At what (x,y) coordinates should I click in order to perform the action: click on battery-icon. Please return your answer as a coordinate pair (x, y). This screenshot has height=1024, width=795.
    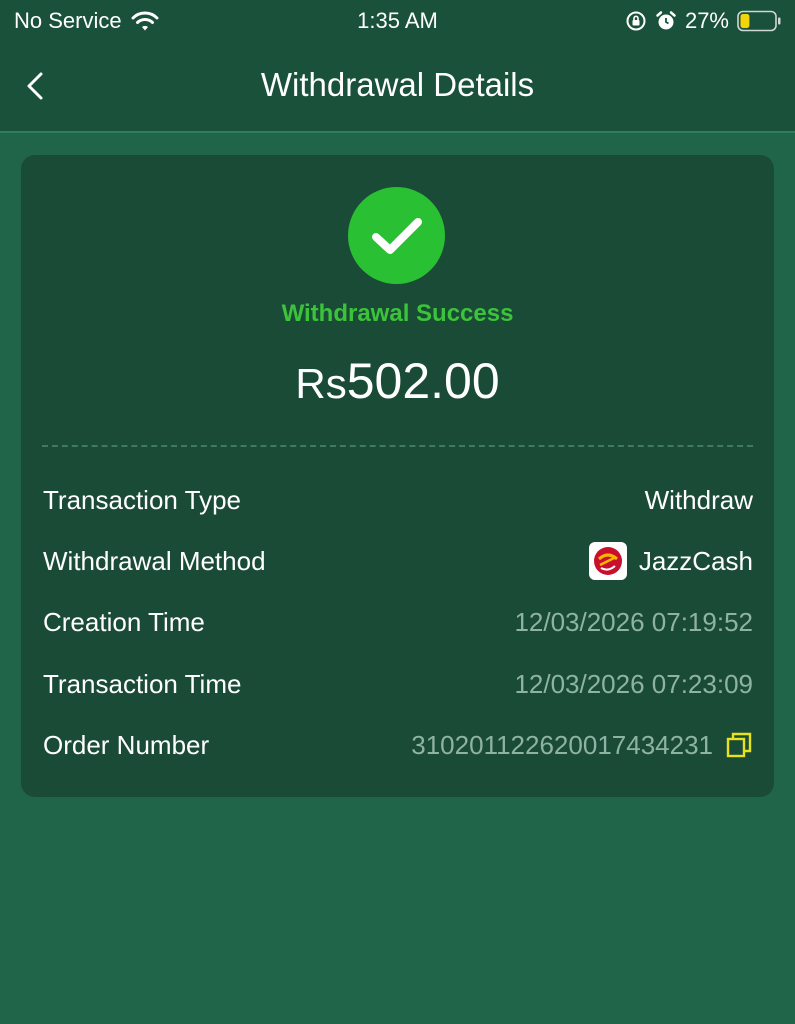
    Looking at the image, I should click on (759, 21).